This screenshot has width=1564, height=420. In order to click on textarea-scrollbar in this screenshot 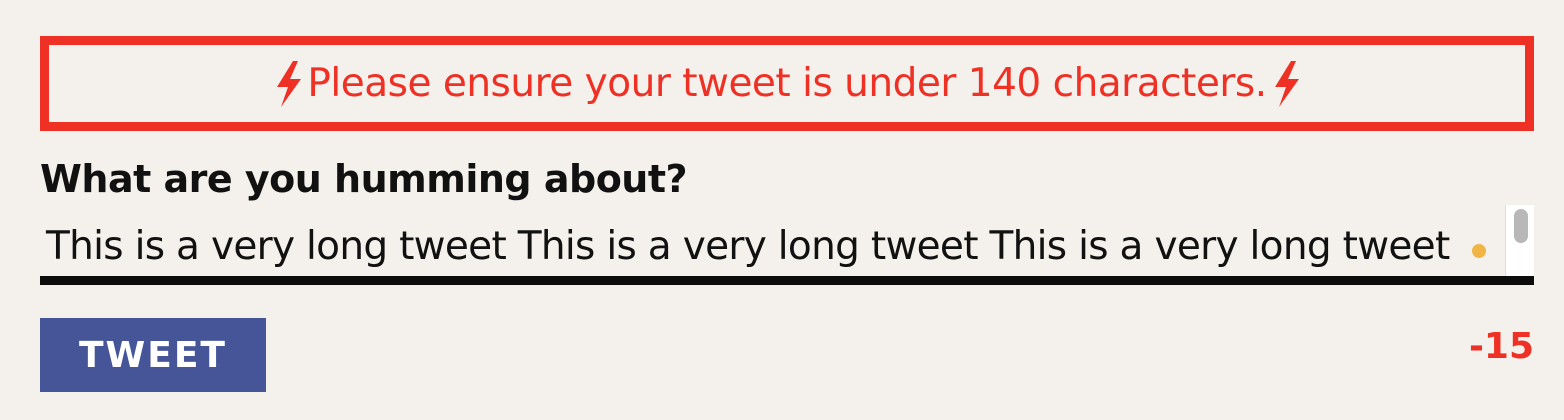, I will do `click(1519, 240)`.